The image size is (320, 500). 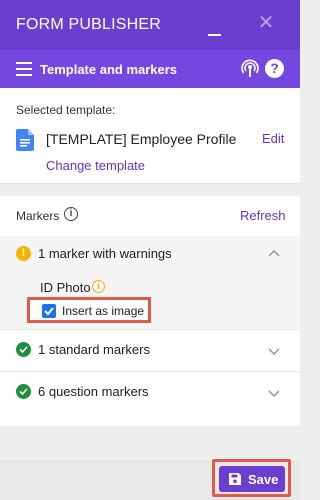 I want to click on field-warning-icon: i, so click(x=98, y=286).